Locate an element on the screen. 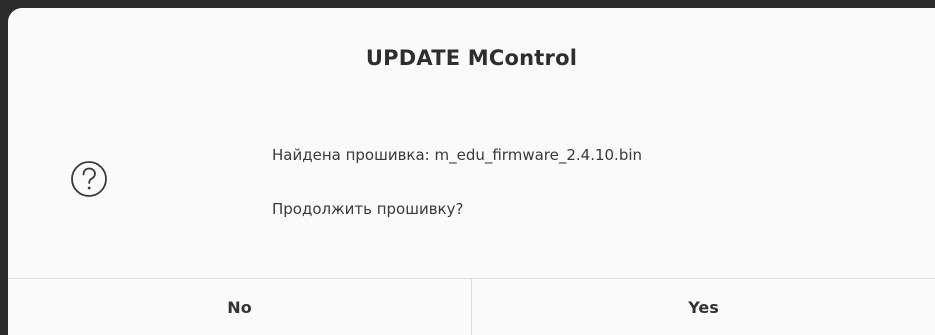 The height and width of the screenshot is (335, 935). continue-question: Продолжить прошивку? is located at coordinates (368, 209).